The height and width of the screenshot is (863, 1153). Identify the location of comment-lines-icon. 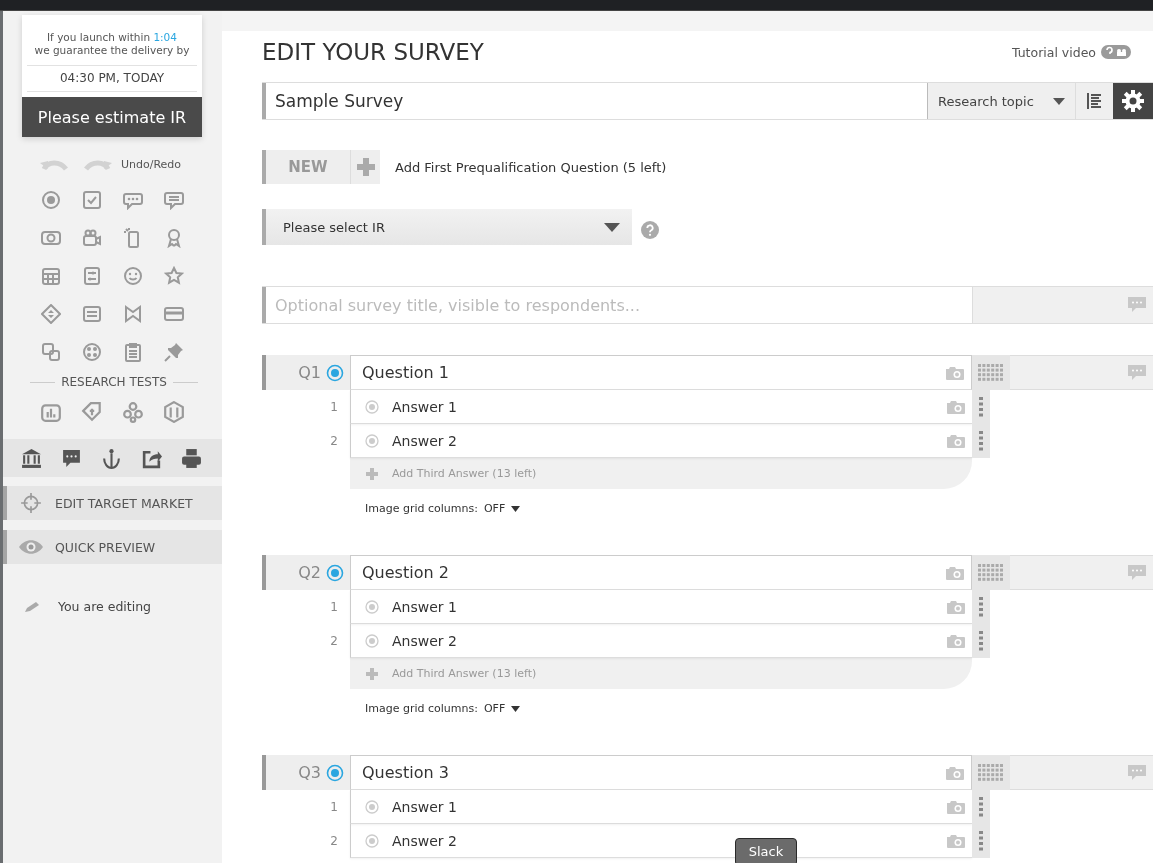
(173, 200).